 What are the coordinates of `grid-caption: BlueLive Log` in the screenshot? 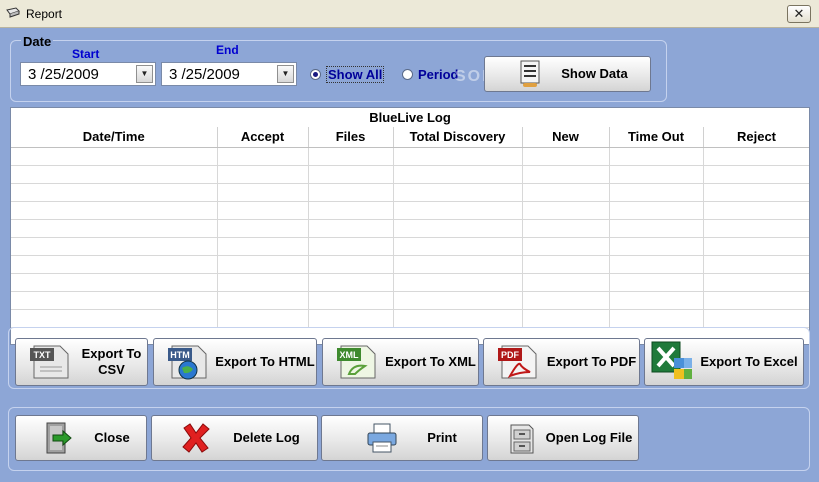 It's located at (410, 117).